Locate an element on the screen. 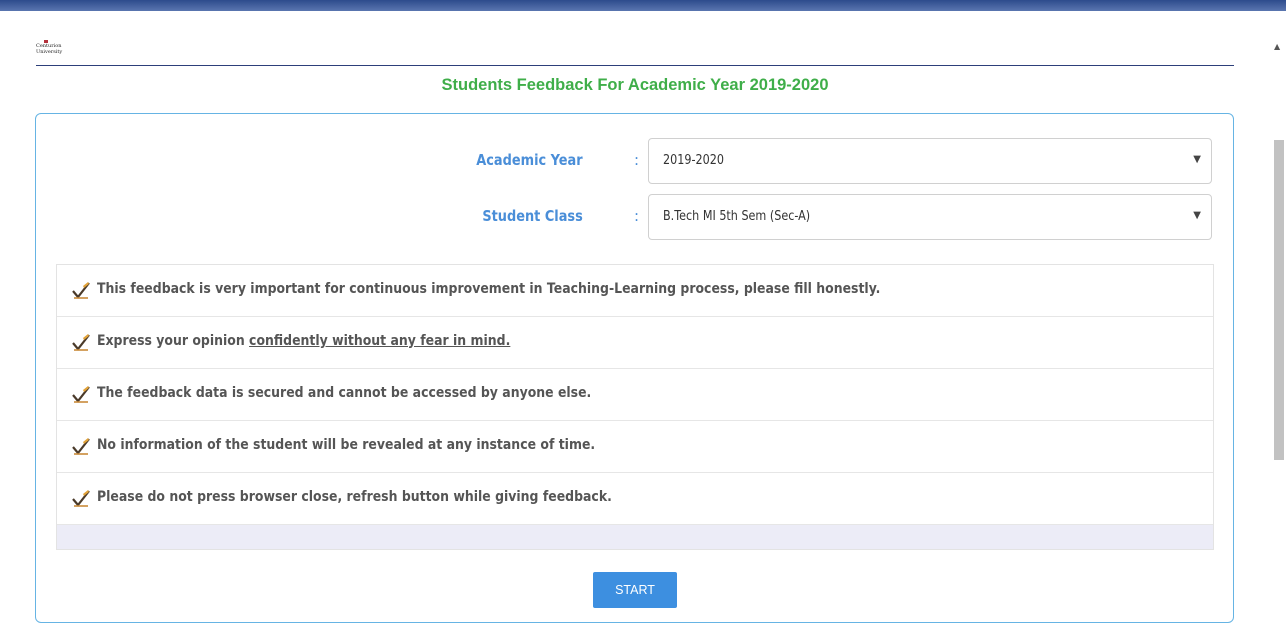 Image resolution: width=1286 pixels, height=623 pixels. student-class-select: B.Tech MI 5th Sem (Sec-A) ▼ is located at coordinates (930, 217).